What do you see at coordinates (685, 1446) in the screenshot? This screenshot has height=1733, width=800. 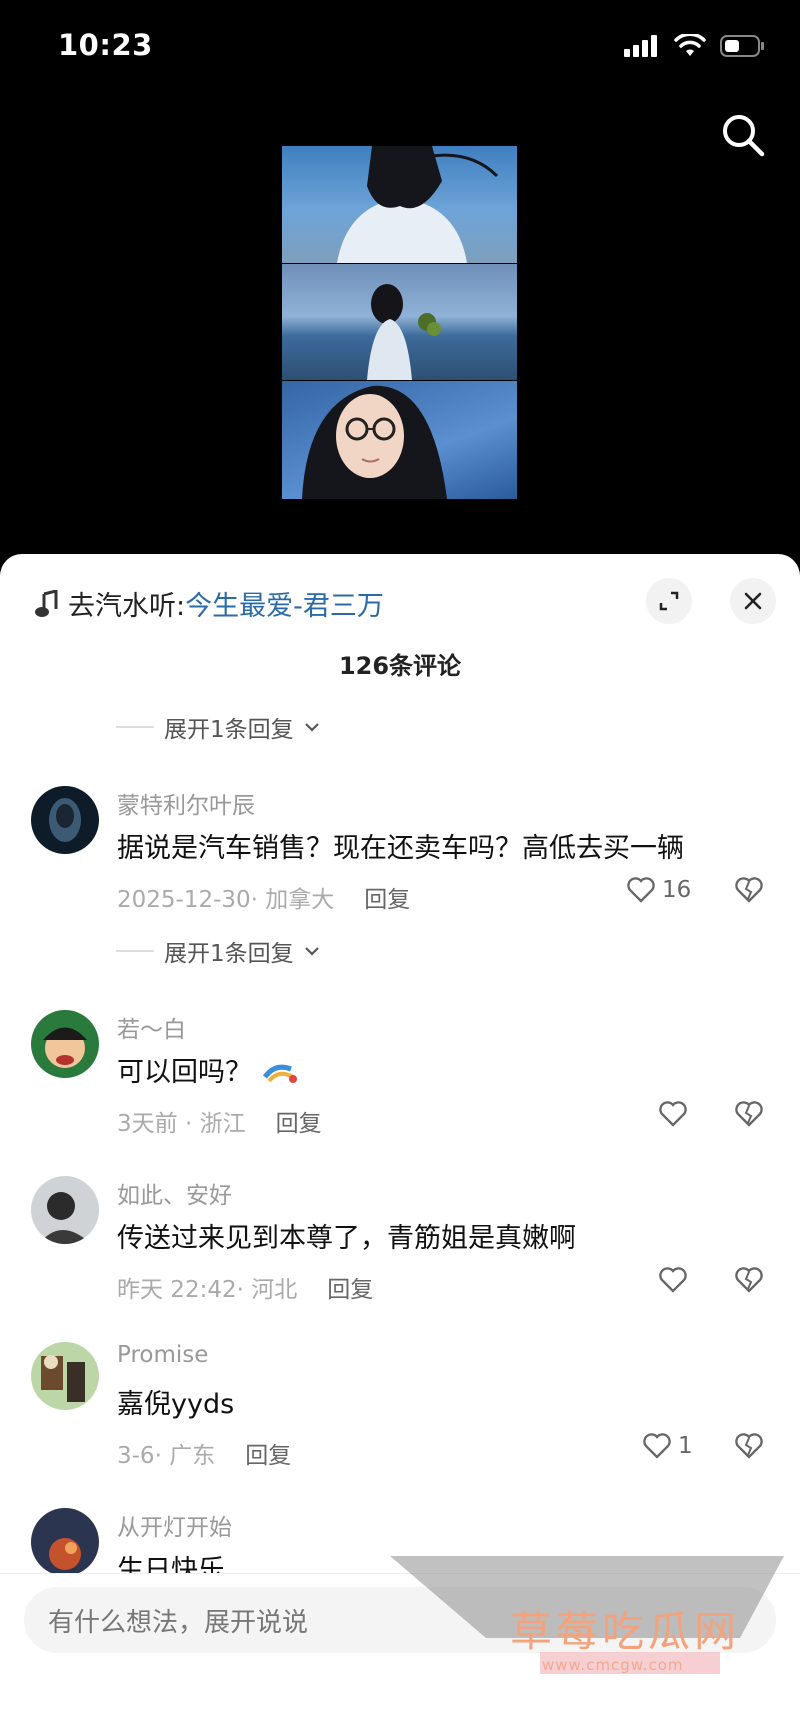 I see `like-count: 1` at bounding box center [685, 1446].